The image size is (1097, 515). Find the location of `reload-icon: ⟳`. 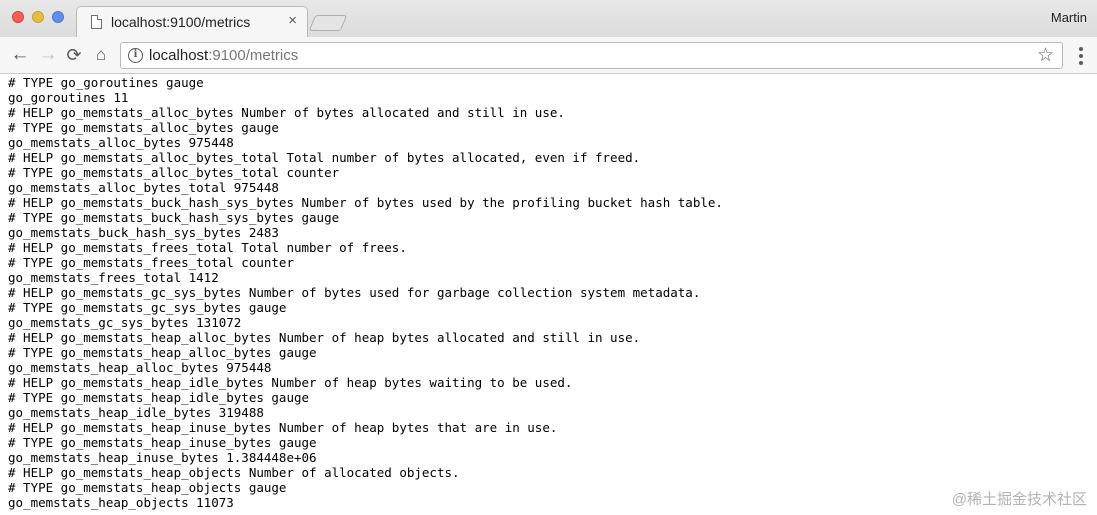

reload-icon: ⟳ is located at coordinates (74, 55).